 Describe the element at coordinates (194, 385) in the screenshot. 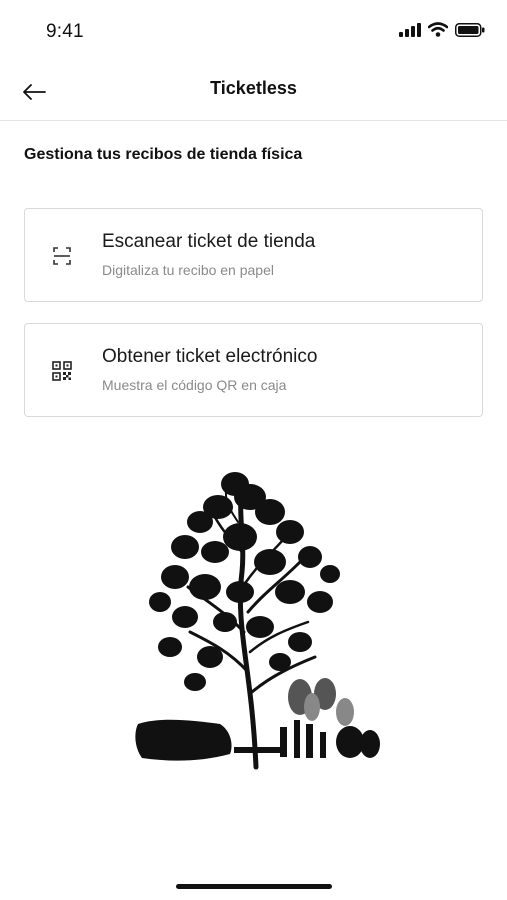

I see `electronic-ticket-subtitle: Muestra el código QR en caja` at that location.